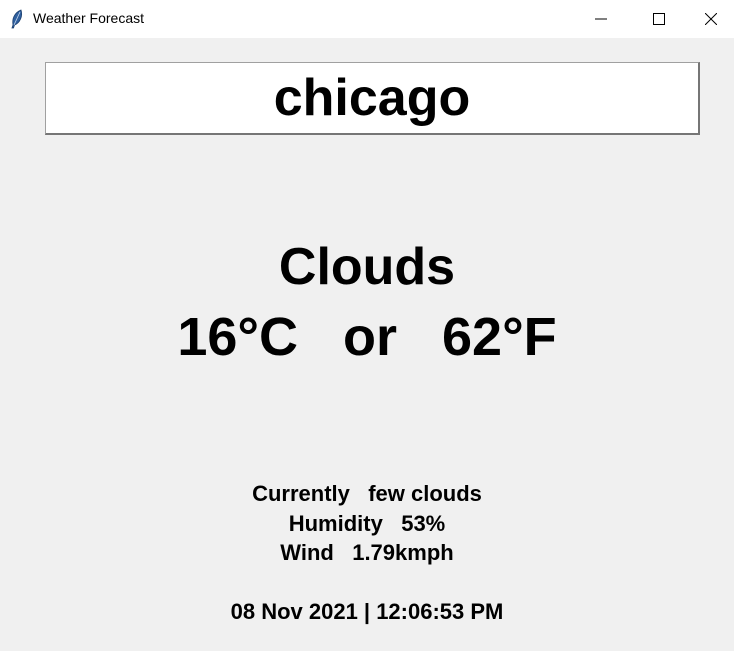  Describe the element at coordinates (423, 523) in the screenshot. I see `humidity-value: 53%` at that location.